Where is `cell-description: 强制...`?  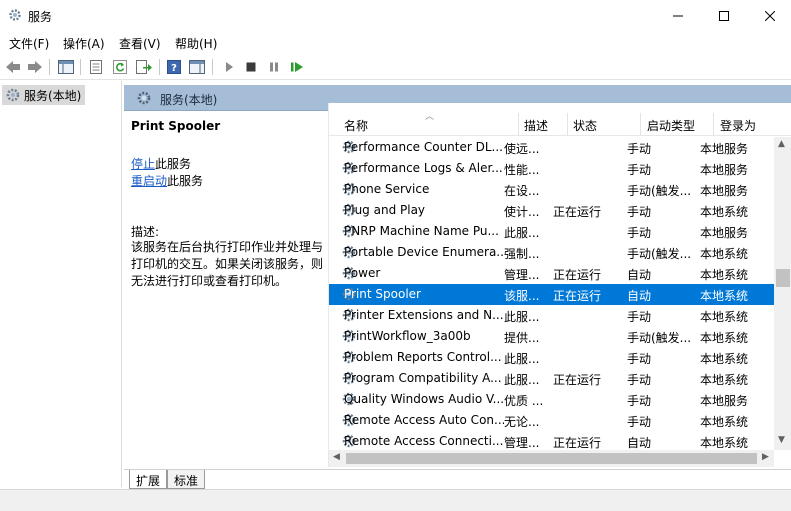
cell-description: 强制... is located at coordinates (522, 254).